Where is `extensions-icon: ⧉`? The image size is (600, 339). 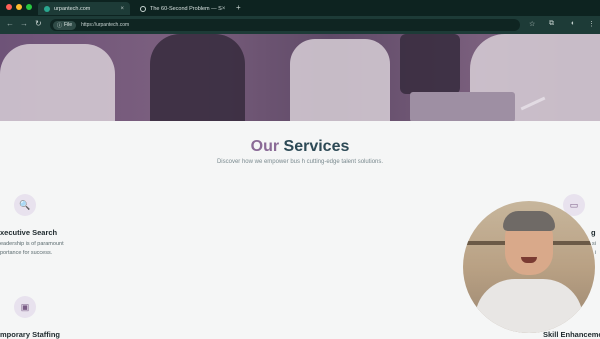
extensions-icon: ⧉ is located at coordinates (551, 24).